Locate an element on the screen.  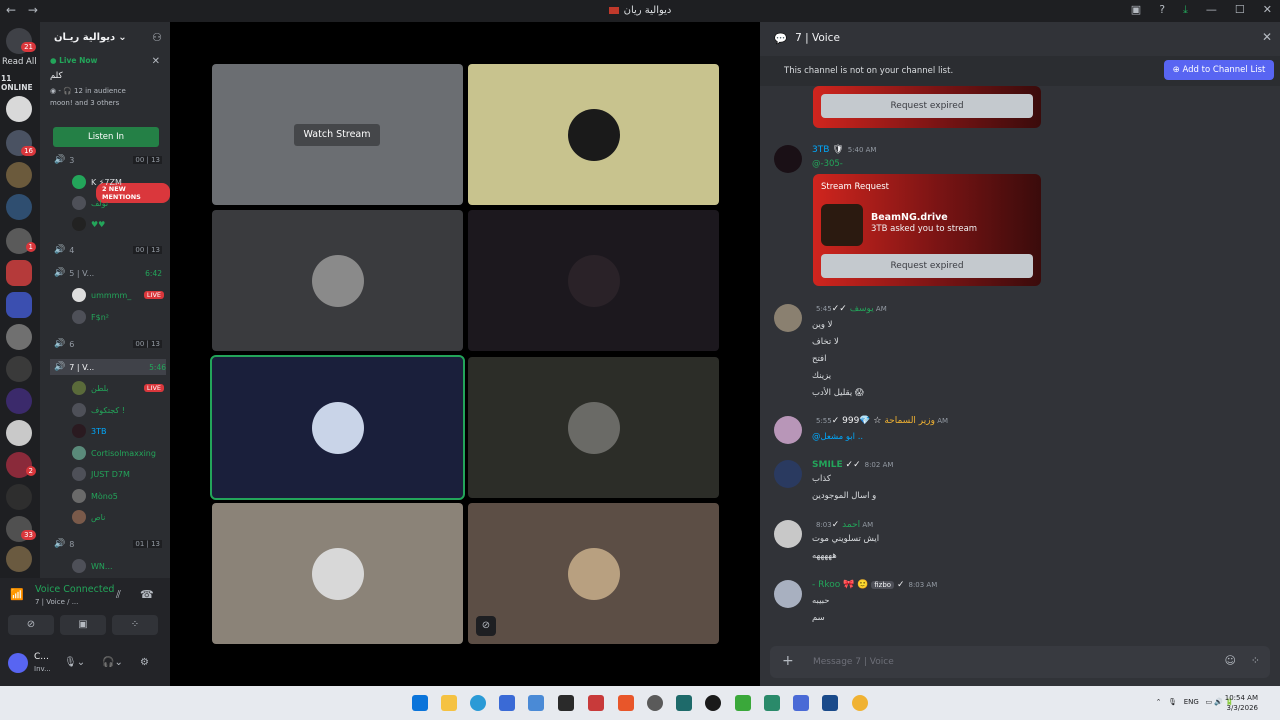
list-item: Mòno5 is located at coordinates (118, 496).